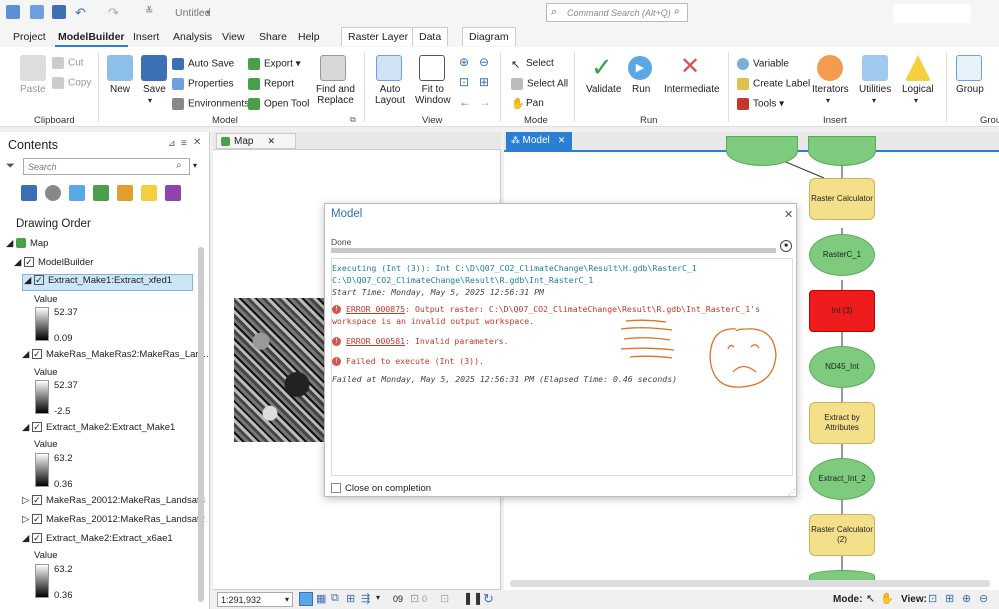 This screenshot has height=609, width=999. What do you see at coordinates (750, 583) in the screenshot?
I see `horizontal-scrollbar` at bounding box center [750, 583].